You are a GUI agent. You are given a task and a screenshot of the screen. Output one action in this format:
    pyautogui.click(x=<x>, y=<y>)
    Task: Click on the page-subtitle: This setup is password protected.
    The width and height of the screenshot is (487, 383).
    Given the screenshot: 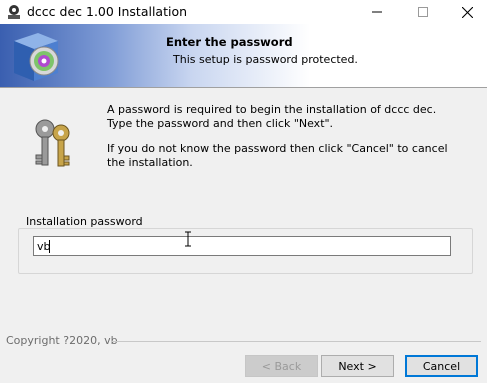 What is the action you would take?
    pyautogui.click(x=265, y=59)
    